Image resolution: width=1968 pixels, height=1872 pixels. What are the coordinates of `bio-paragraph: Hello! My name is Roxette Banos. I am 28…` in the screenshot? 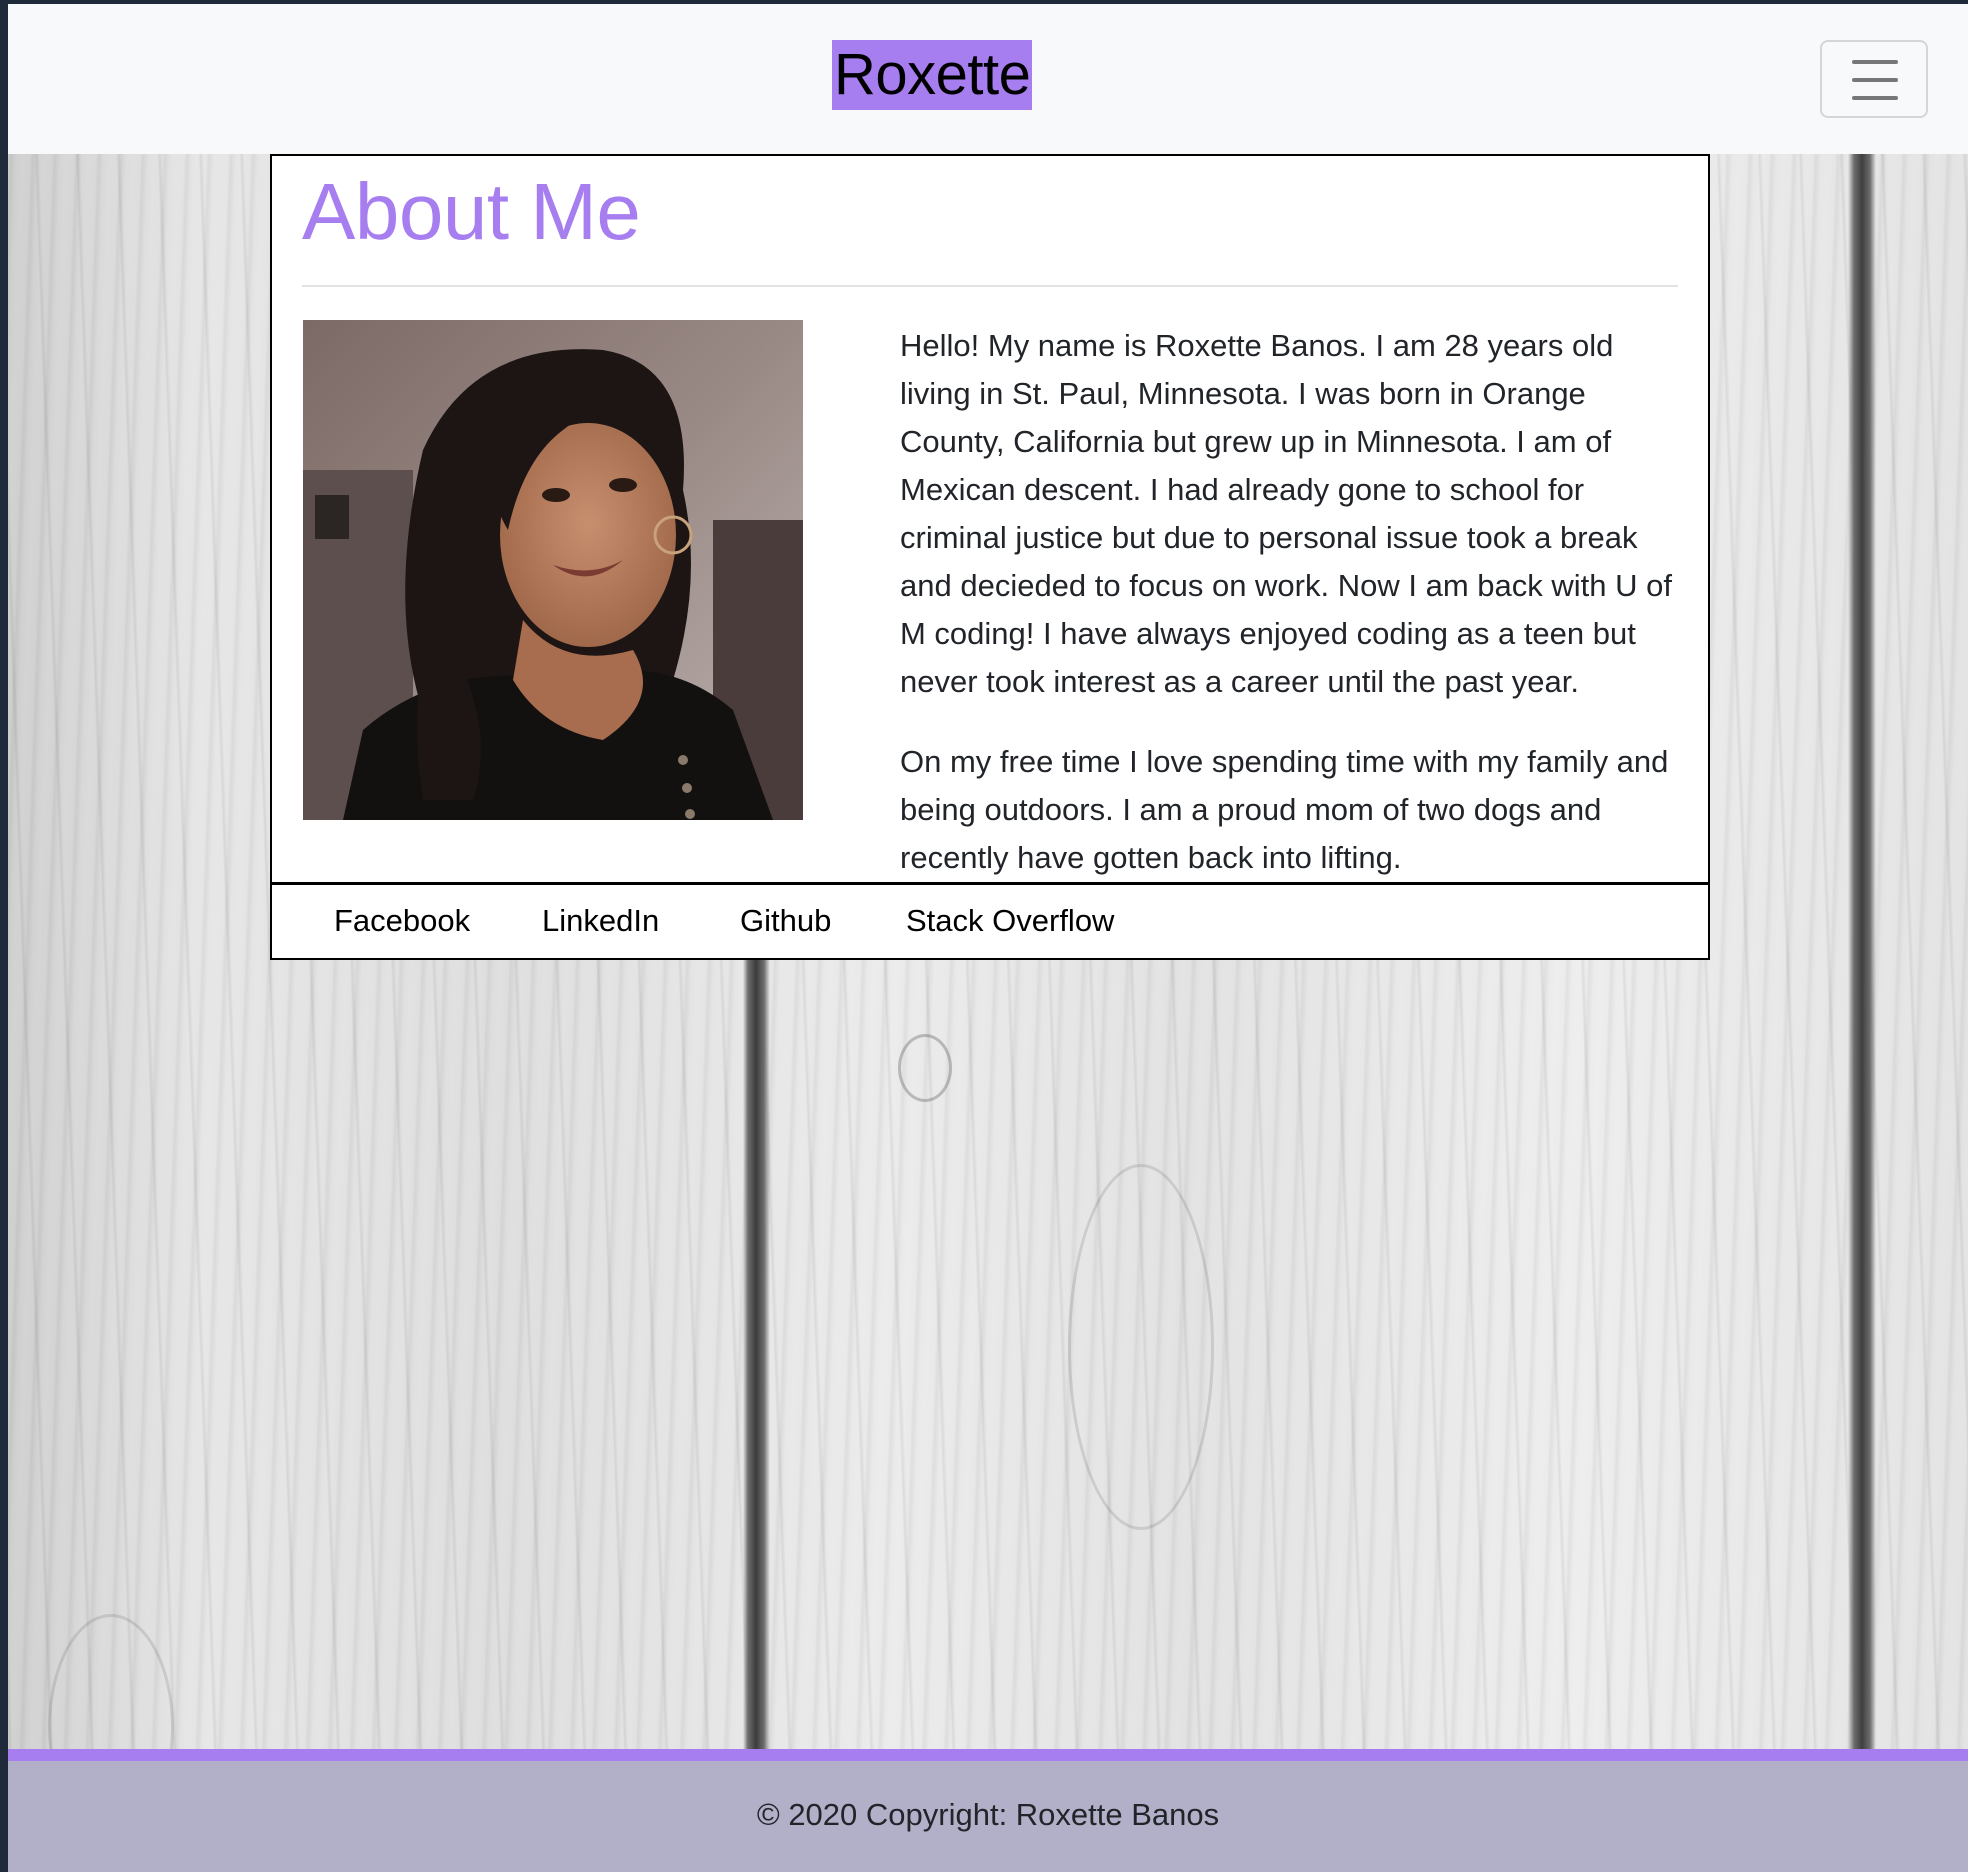 It's located at (1286, 513).